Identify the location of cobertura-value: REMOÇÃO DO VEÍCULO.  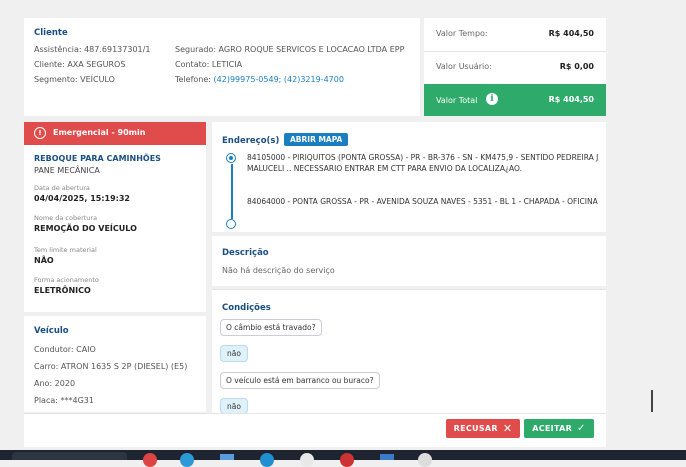
(85, 228).